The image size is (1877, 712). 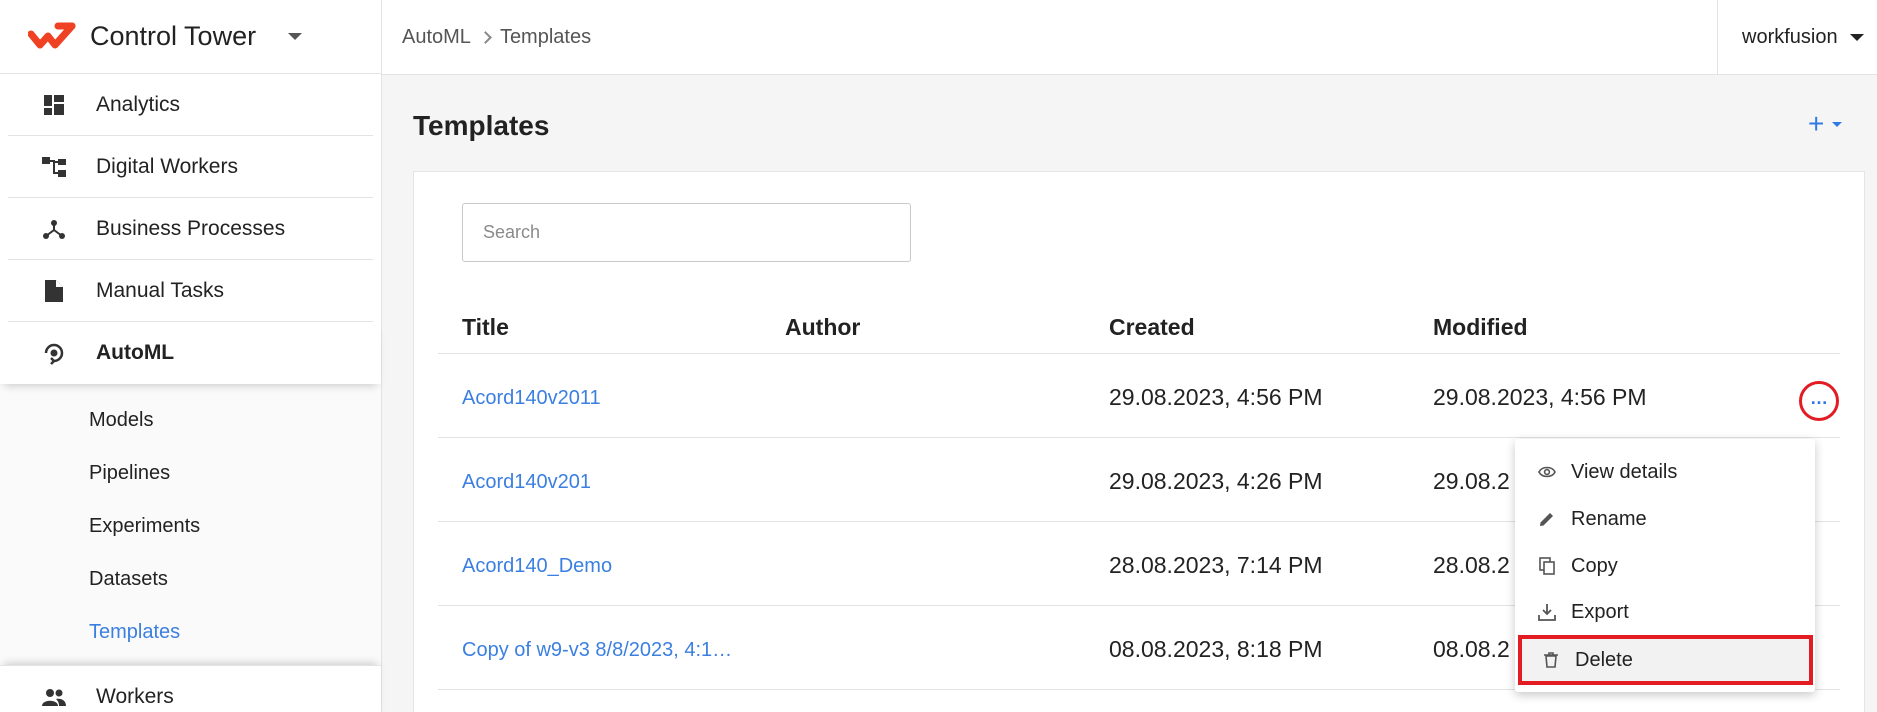 I want to click on document-icon, so click(x=54, y=291).